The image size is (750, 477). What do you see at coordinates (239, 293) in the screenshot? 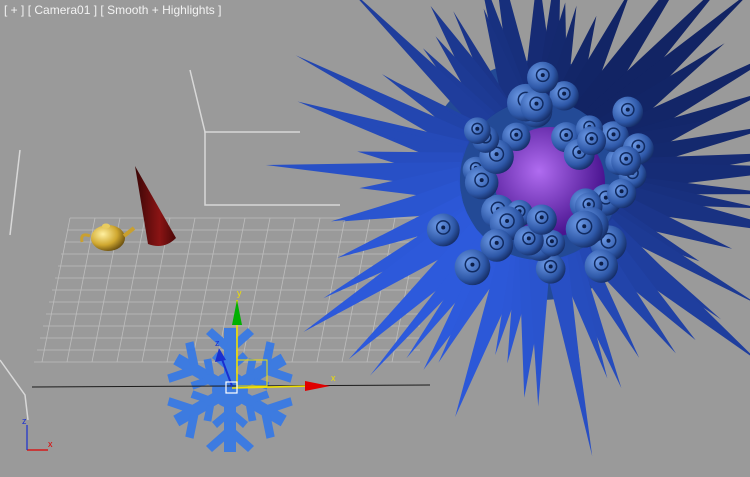
I see `gizmo-axis-y: y` at bounding box center [239, 293].